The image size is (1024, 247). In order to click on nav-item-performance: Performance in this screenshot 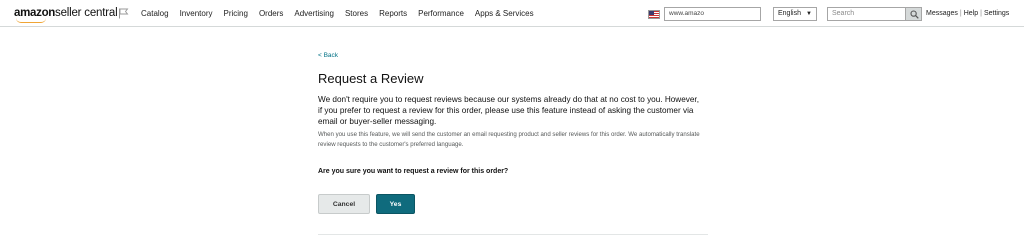, I will do `click(441, 14)`.